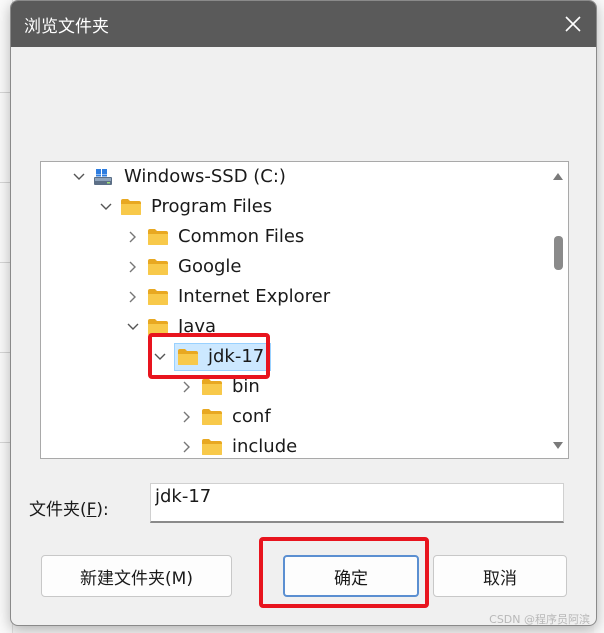 The image size is (604, 633). Describe the element at coordinates (226, 417) in the screenshot. I see `tree-node: conf` at that location.